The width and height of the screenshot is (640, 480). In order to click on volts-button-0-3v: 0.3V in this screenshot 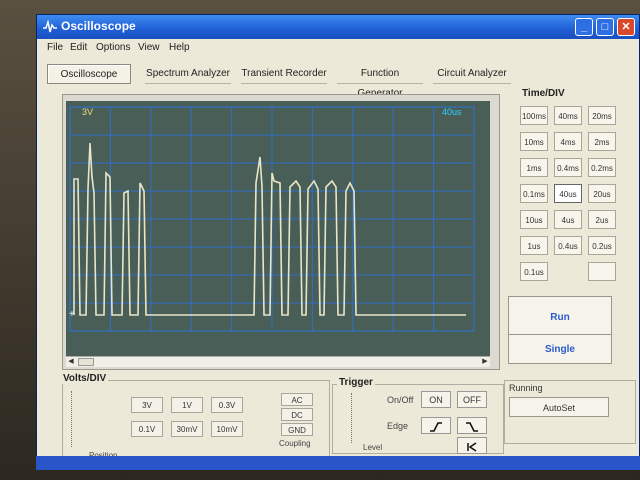, I will do `click(227, 405)`.